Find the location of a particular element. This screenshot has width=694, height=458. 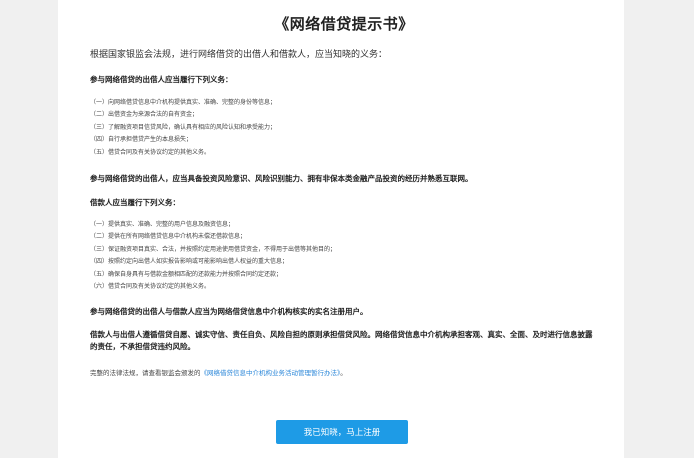

list-item: （一）提供真实、准确、完整的用户信息及融资信息； is located at coordinates (162, 225).